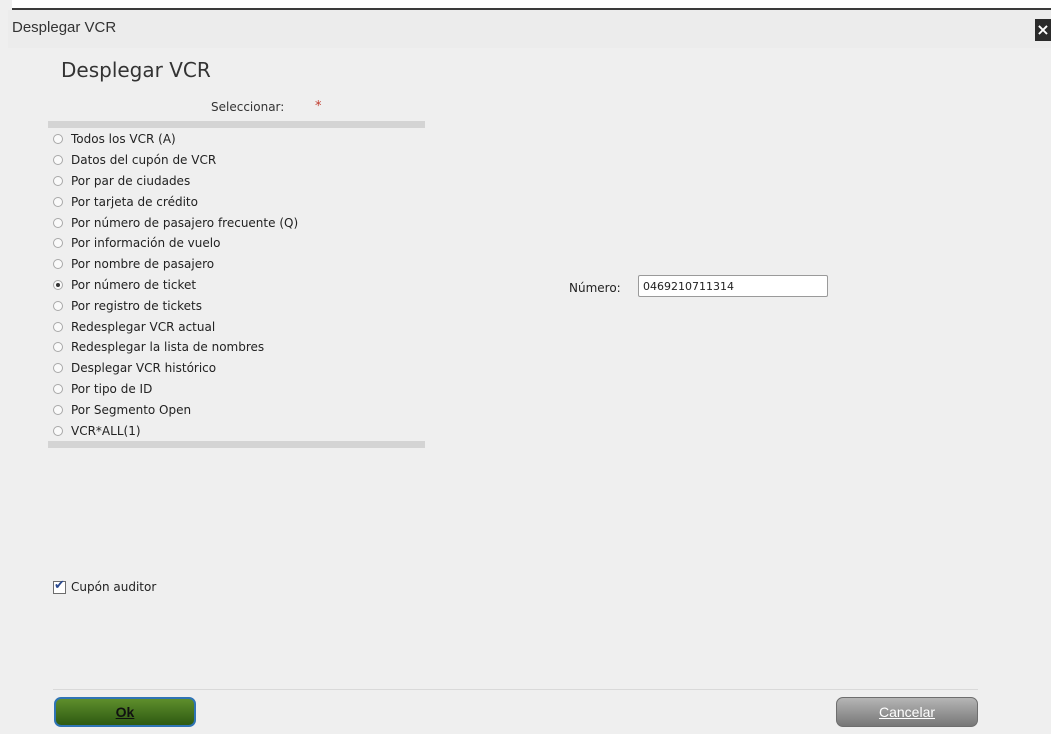 This screenshot has width=1051, height=734. Describe the element at coordinates (239, 264) in the screenshot. I see `radio-option-nombre-de-pasajero: Por nombre de pasajero` at that location.